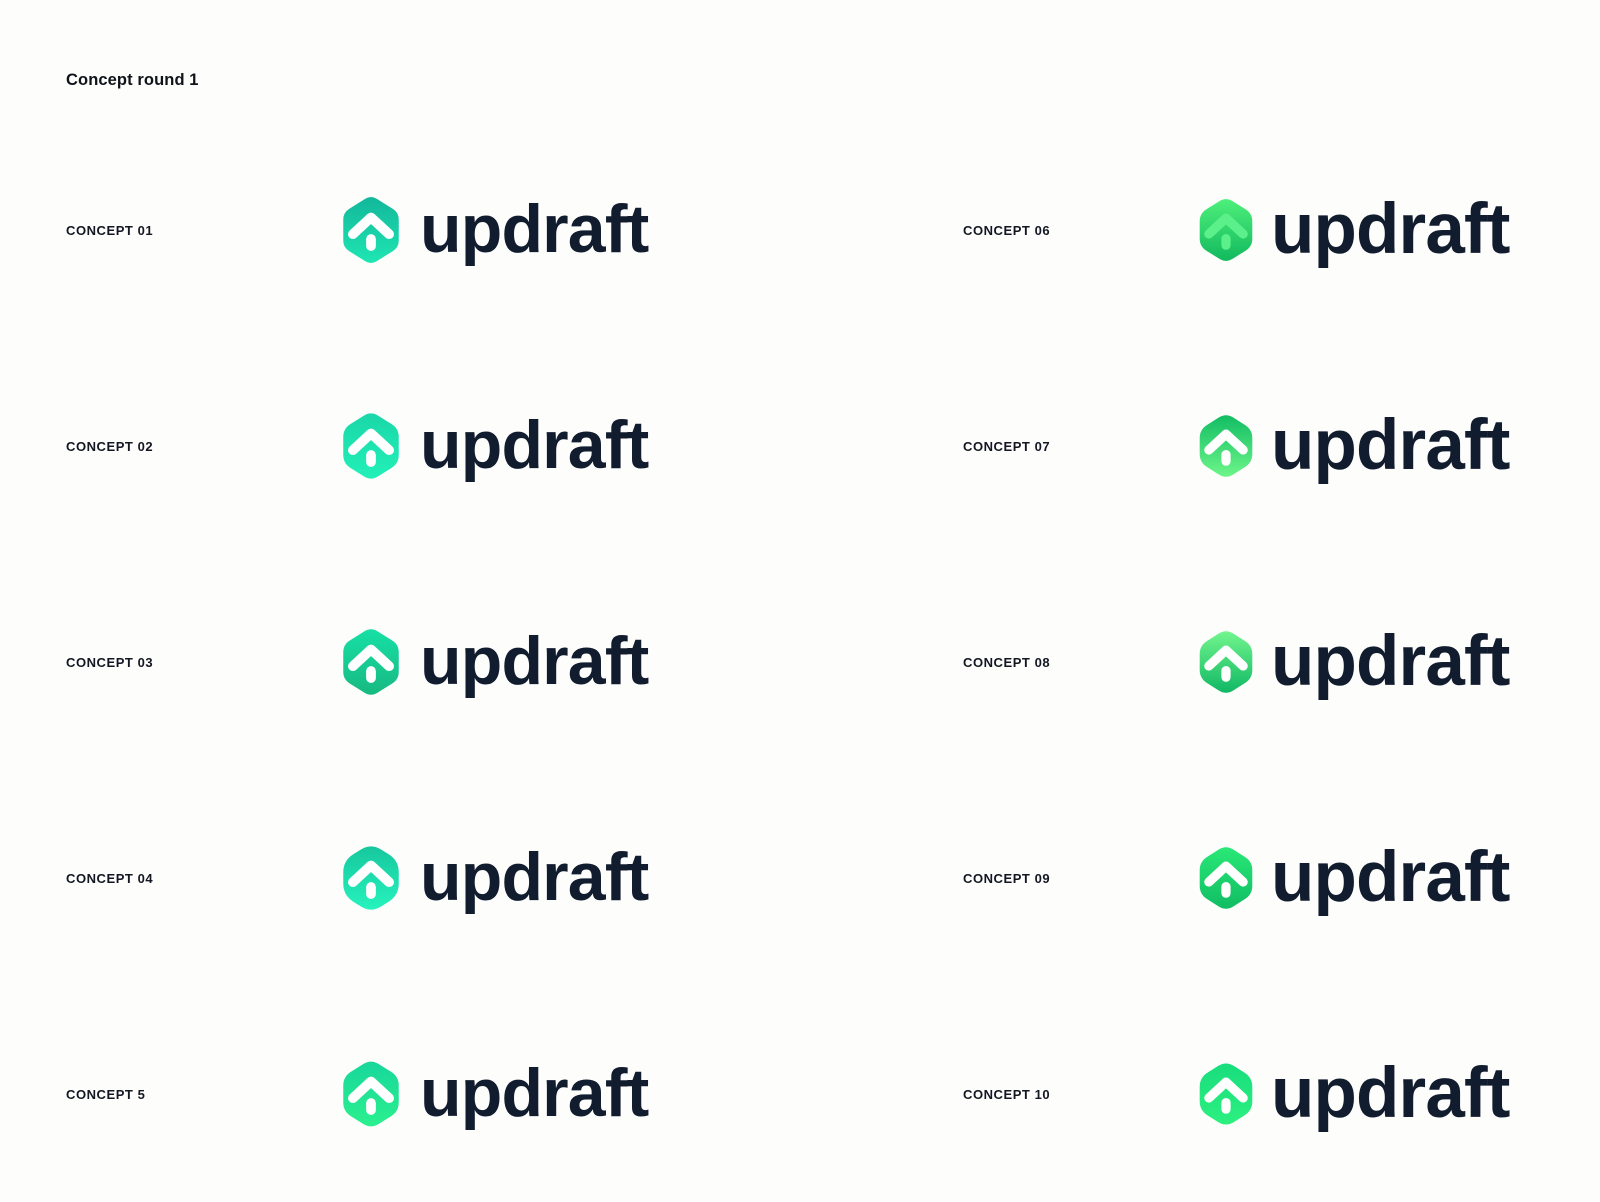 Image resolution: width=1600 pixels, height=1202 pixels. Describe the element at coordinates (1007, 446) in the screenshot. I see `concept-label: CONCEPT 07` at that location.